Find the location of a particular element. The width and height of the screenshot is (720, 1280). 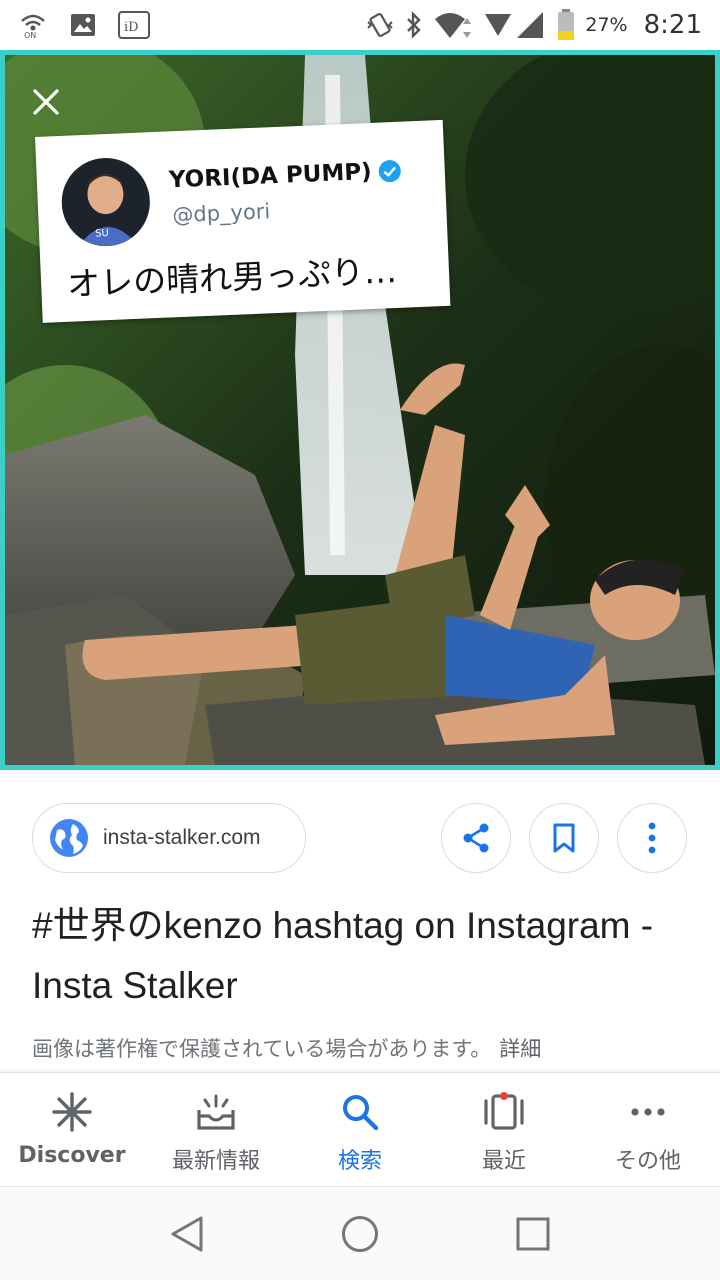

wifi-calling-icon: ON is located at coordinates (33, 25).